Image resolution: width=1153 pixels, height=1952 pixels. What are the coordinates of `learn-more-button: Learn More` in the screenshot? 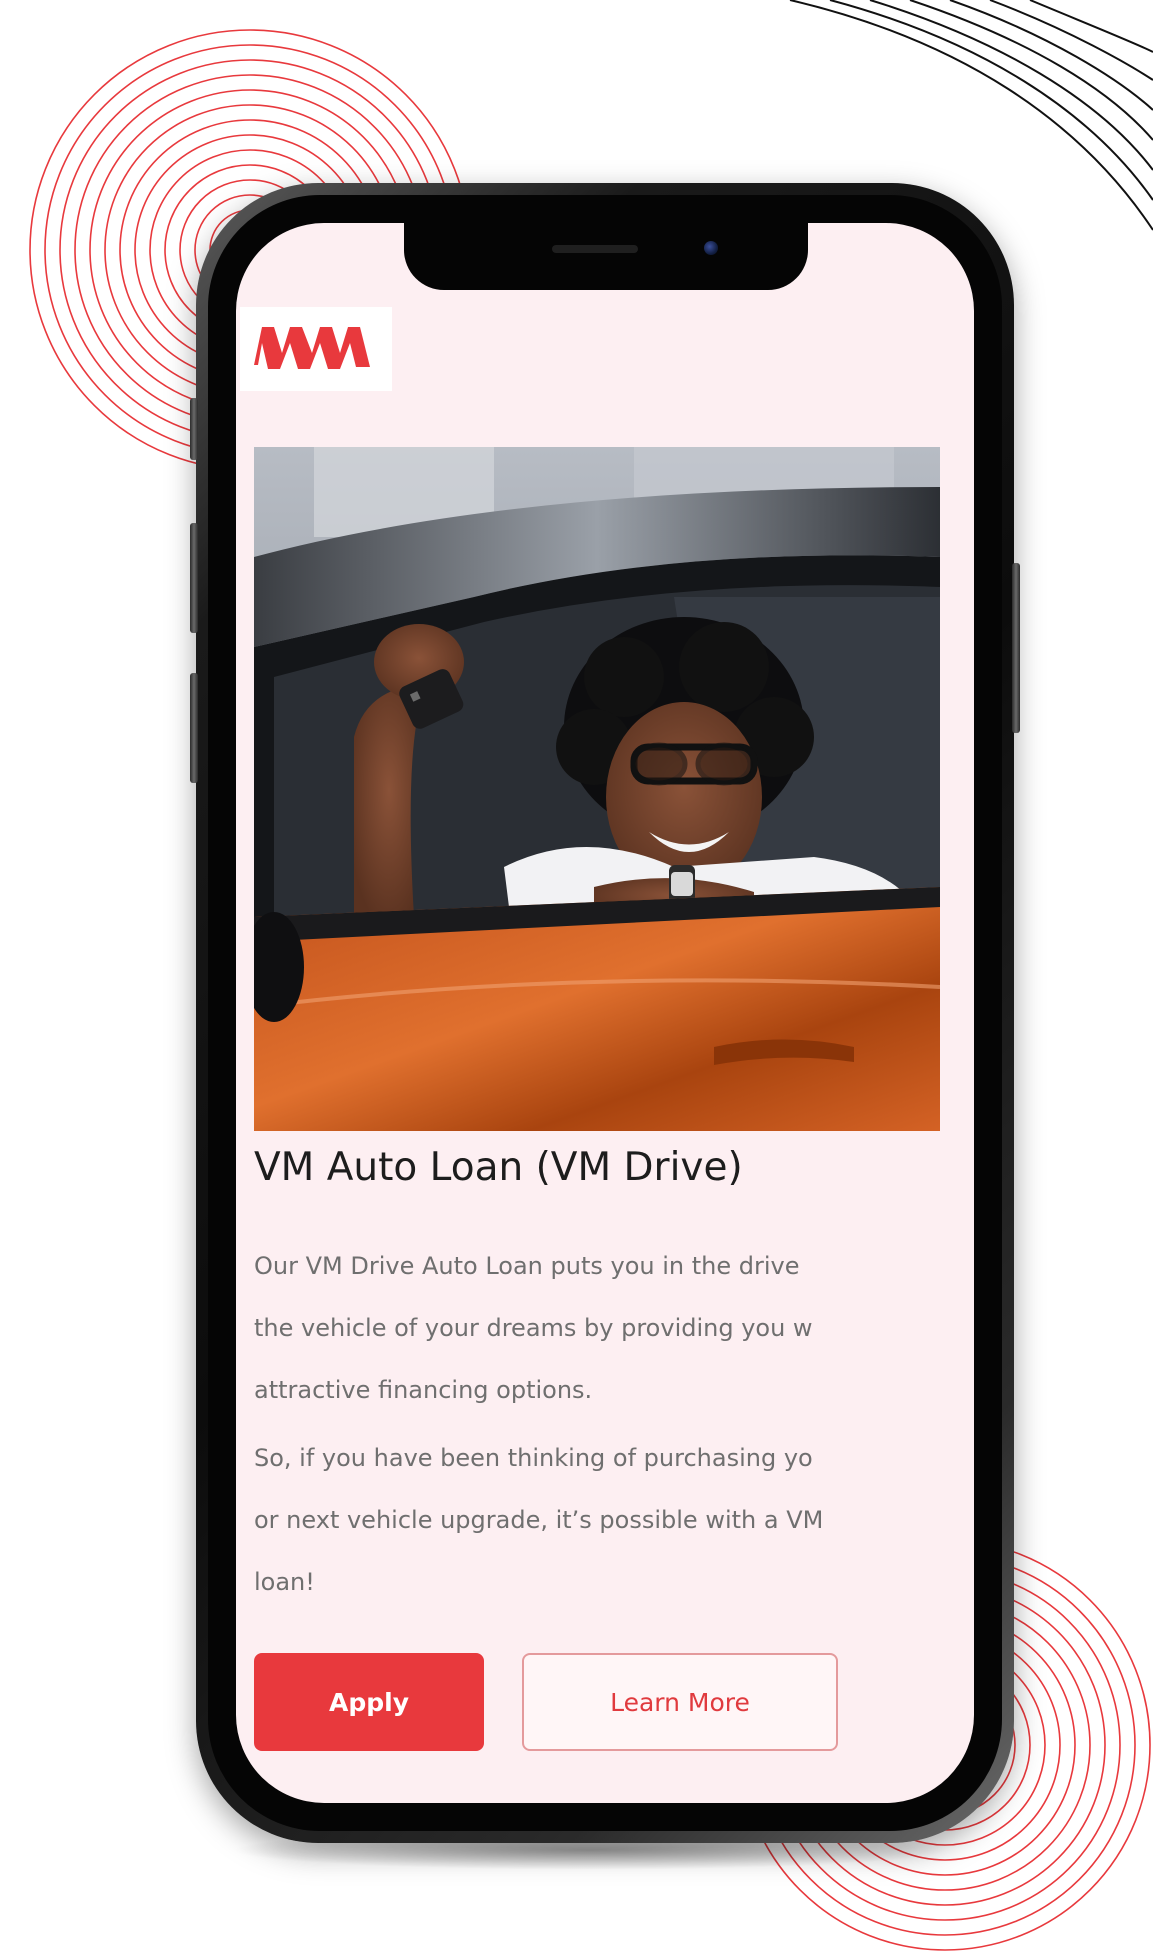 It's located at (680, 1702).